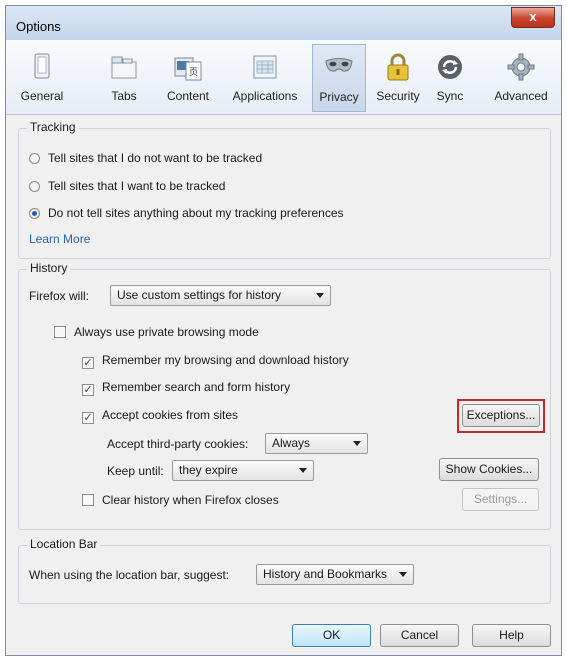  I want to click on keep-until-value: they expire, so click(208, 470).